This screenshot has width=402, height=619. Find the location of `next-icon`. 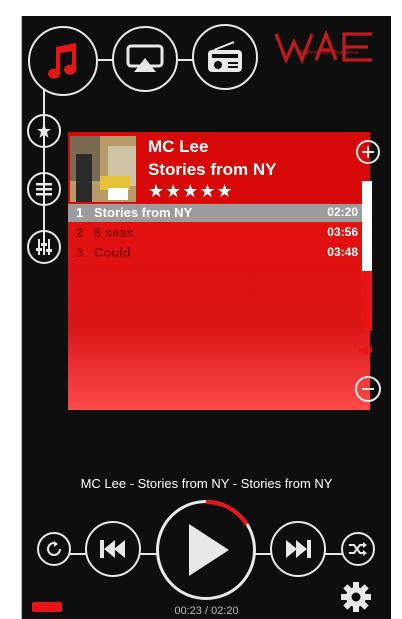

next-icon is located at coordinates (298, 549).